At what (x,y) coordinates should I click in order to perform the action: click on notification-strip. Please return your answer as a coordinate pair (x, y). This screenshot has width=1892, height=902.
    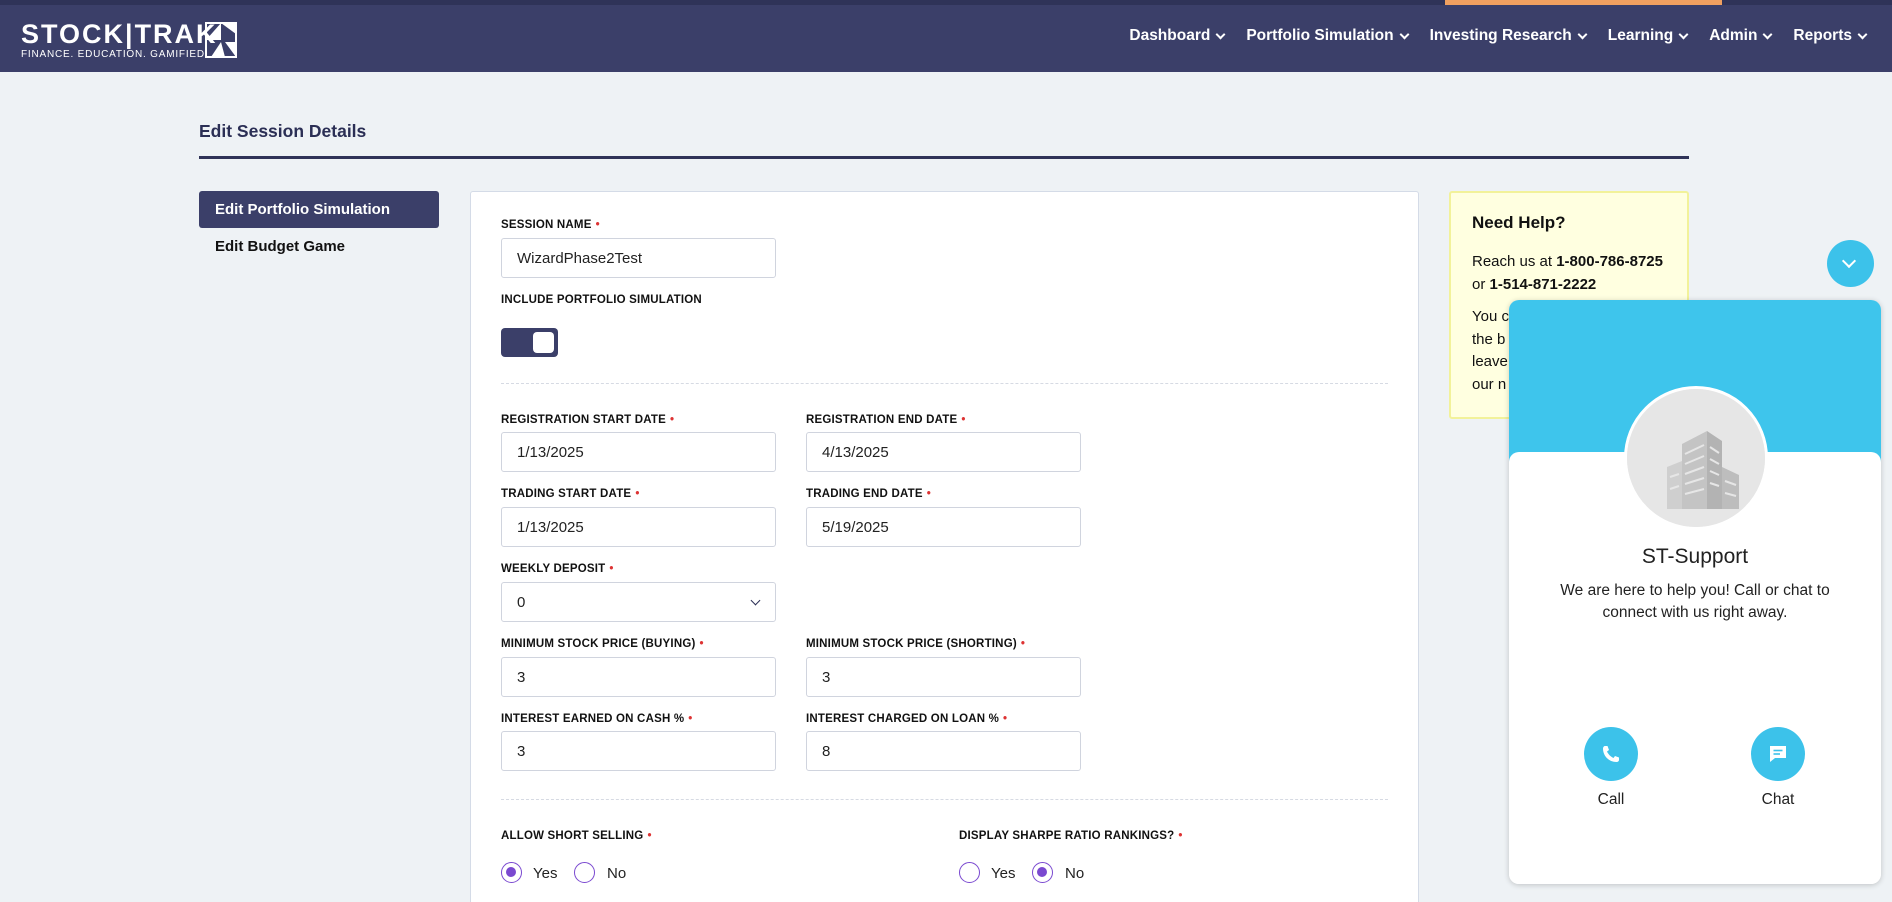
    Looking at the image, I should click on (1583, 2).